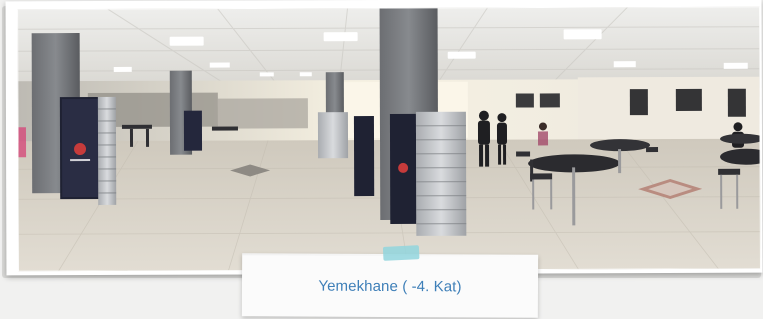 The height and width of the screenshot is (319, 763). I want to click on photo-caption: Yemekhane ( -4. Kat), so click(390, 286).